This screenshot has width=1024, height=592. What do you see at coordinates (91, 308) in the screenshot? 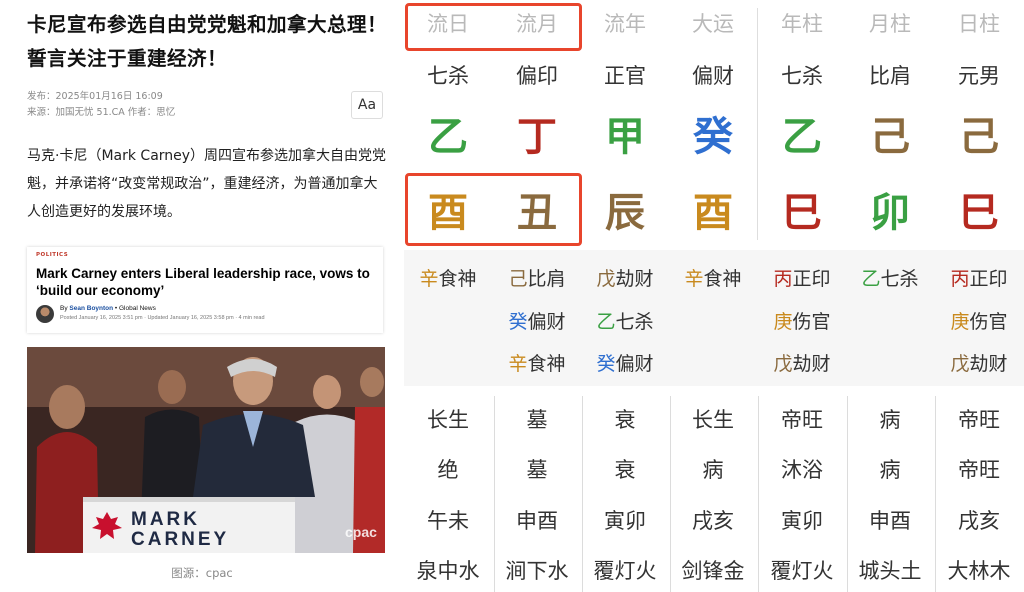
I see `card-author: Sean Boynton` at bounding box center [91, 308].